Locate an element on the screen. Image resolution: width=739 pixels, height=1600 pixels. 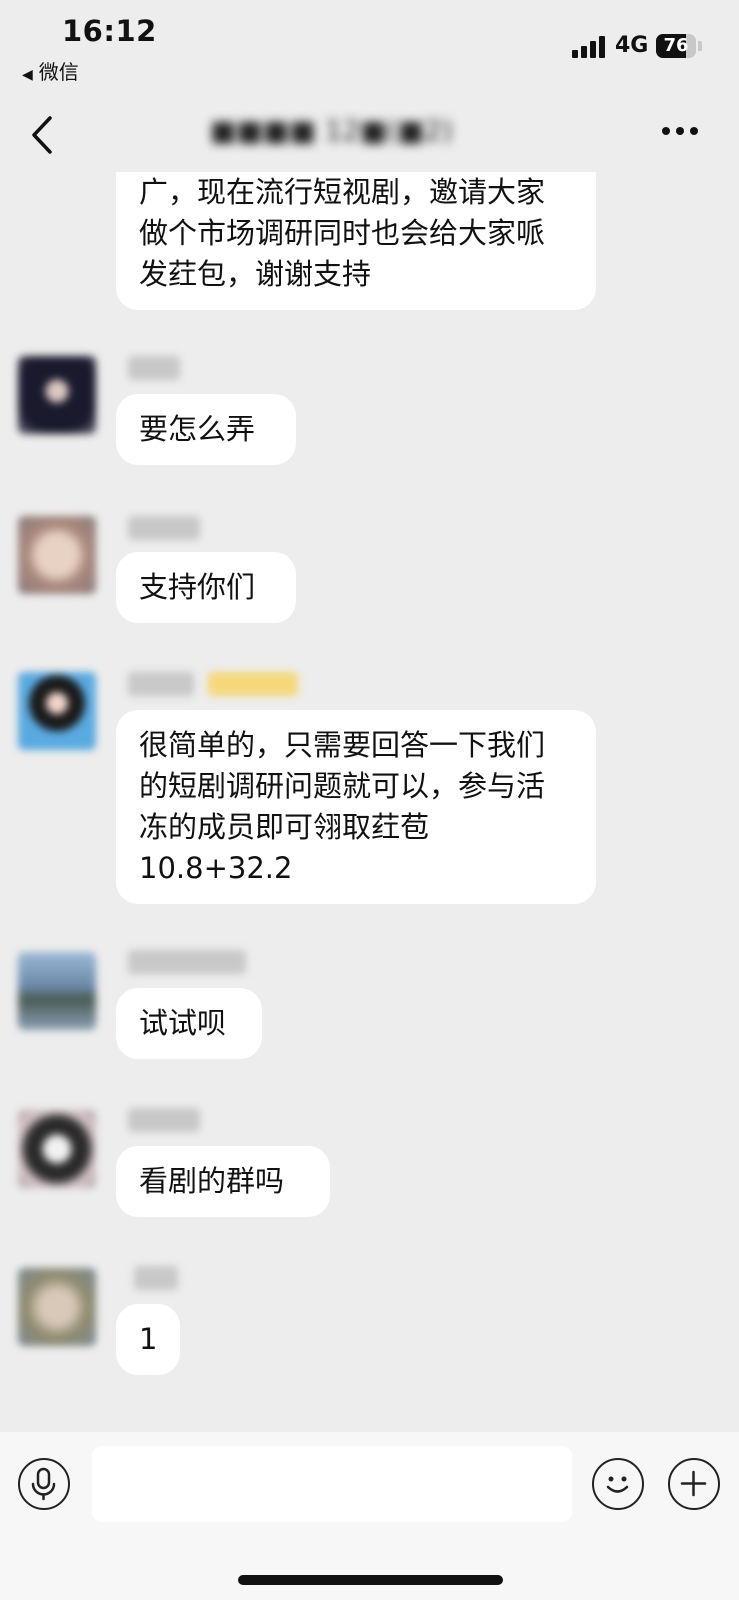
battery-icon: 76 is located at coordinates (676, 46).